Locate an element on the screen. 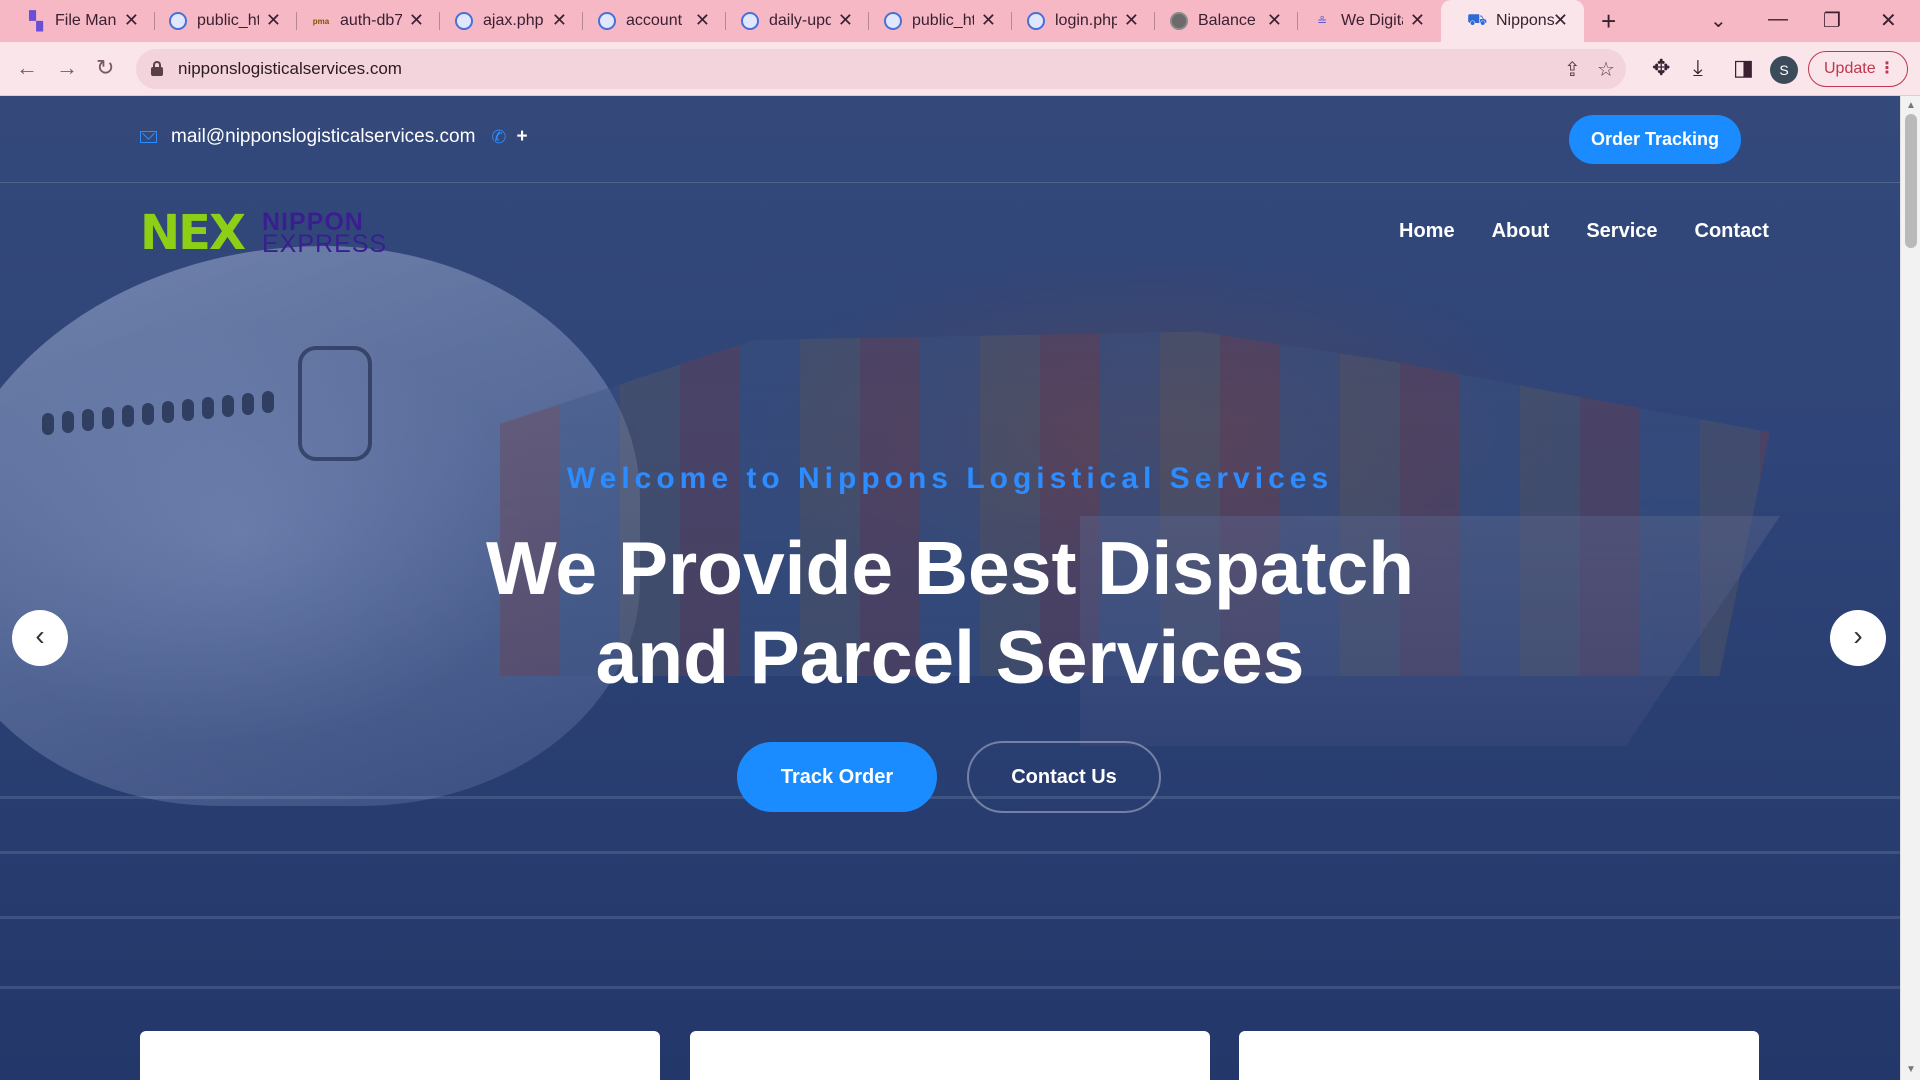 This screenshot has width=1920, height=1080. truck-icon: ⛟ is located at coordinates (1477, 20).